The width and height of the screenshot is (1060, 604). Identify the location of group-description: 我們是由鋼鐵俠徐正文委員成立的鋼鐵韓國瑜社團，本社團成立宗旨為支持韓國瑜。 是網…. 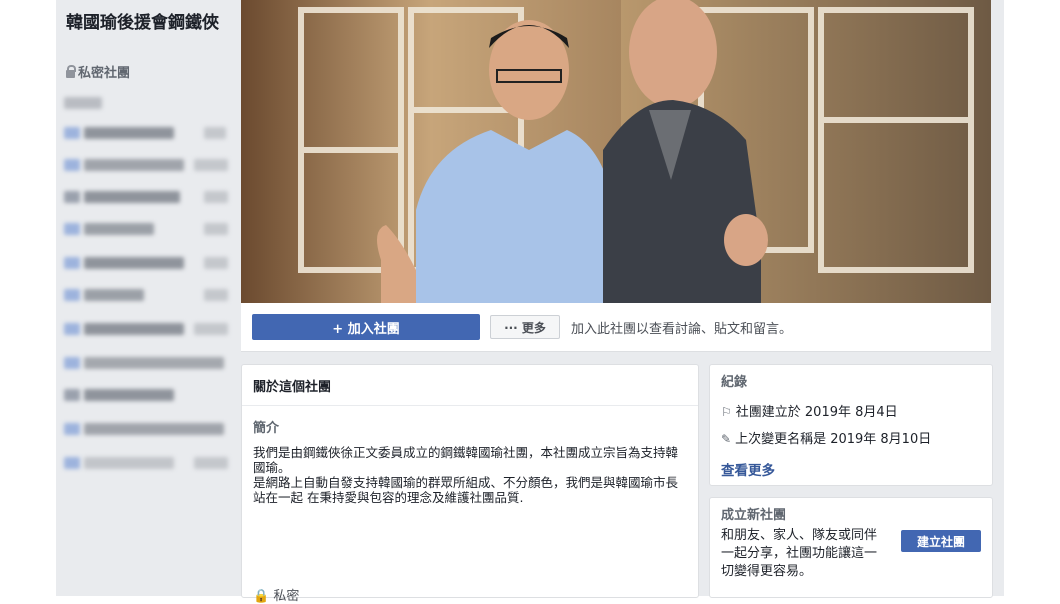
(468, 475).